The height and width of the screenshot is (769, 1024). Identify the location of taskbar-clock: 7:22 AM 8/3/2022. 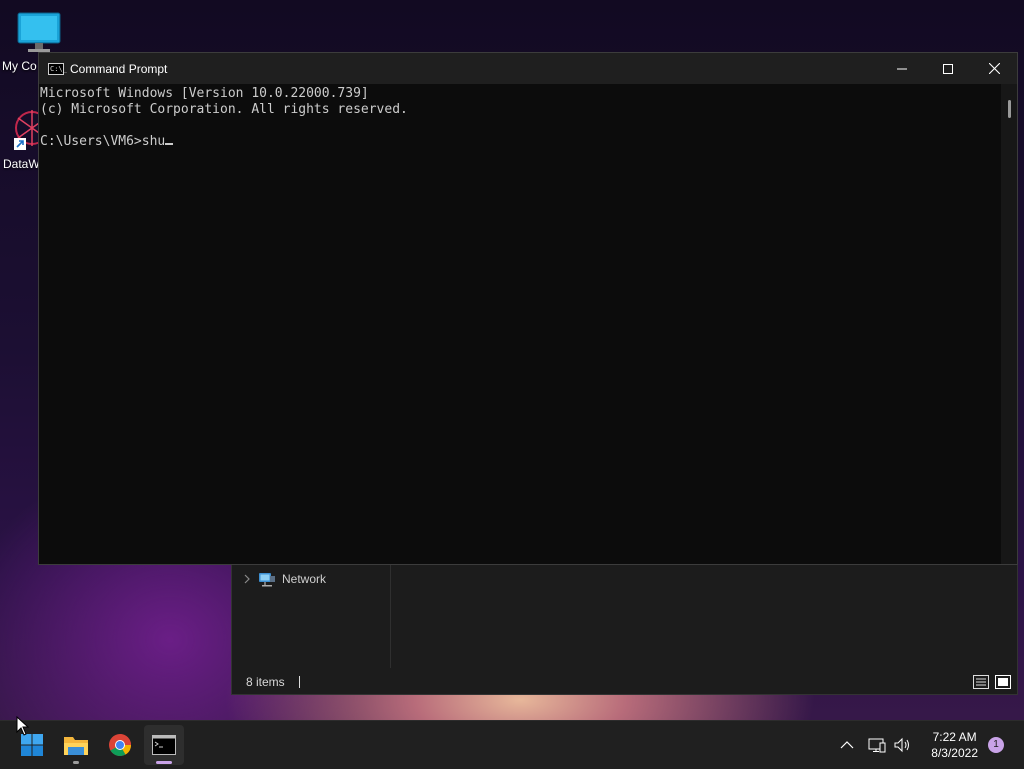
(954, 745).